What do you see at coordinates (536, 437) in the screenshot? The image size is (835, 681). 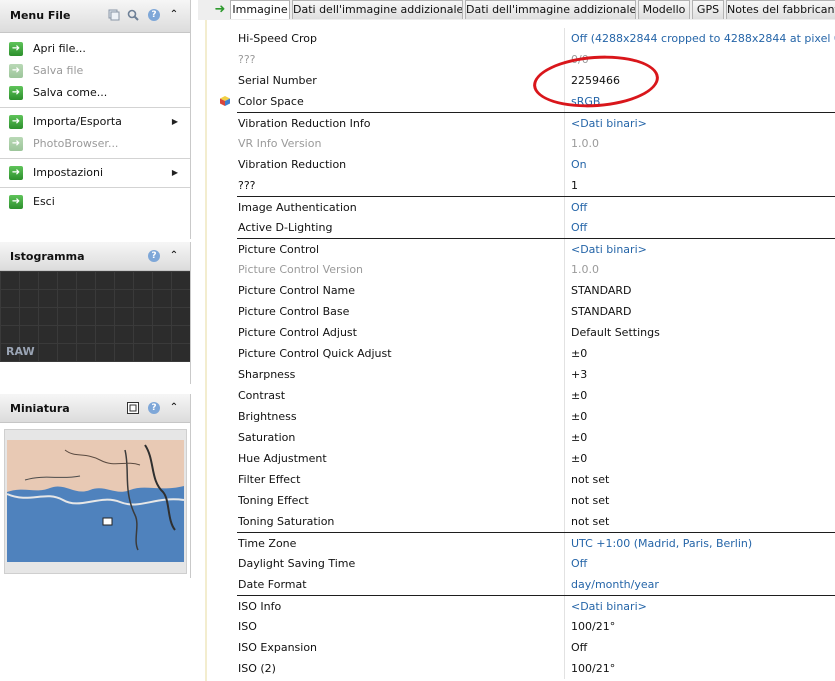 I see `table-row: Saturation ±0` at bounding box center [536, 437].